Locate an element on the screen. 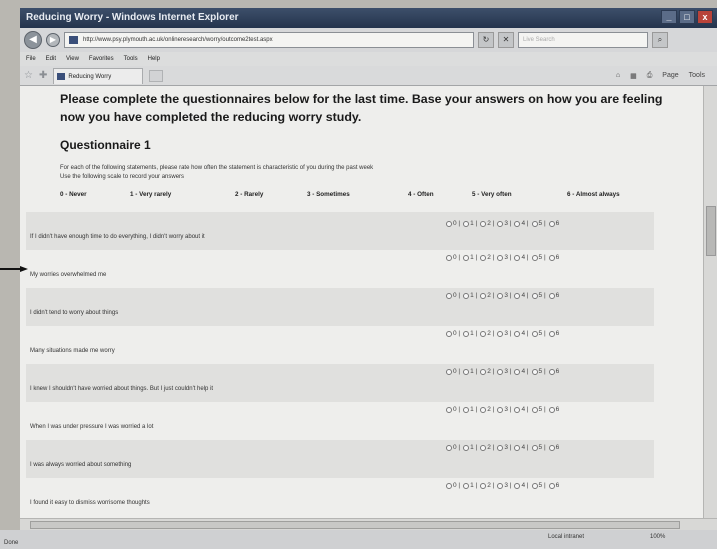  menu-tools: Tools is located at coordinates (131, 61).